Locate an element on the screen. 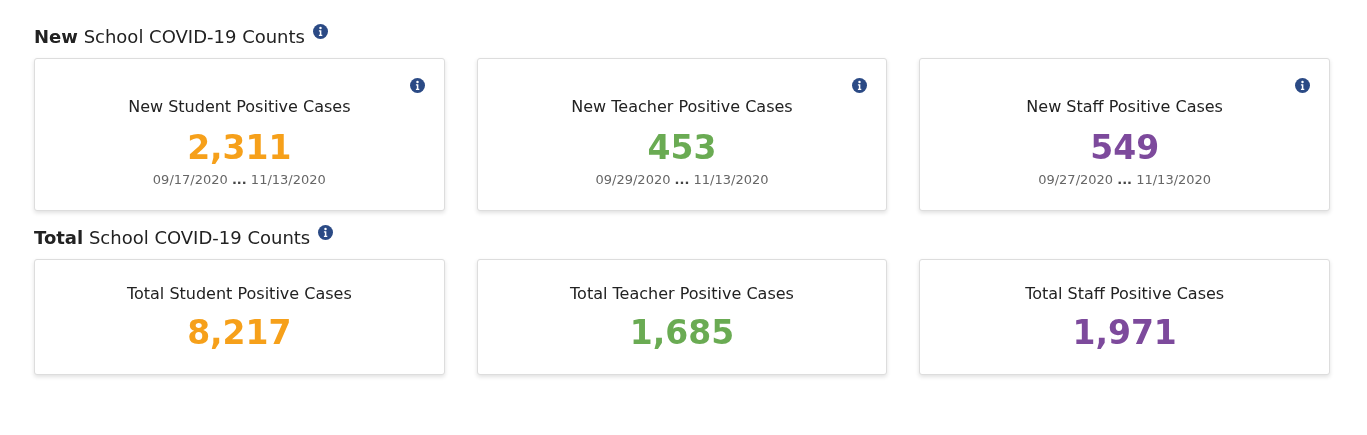 The image size is (1367, 435). case-count: 453 is located at coordinates (682, 148).